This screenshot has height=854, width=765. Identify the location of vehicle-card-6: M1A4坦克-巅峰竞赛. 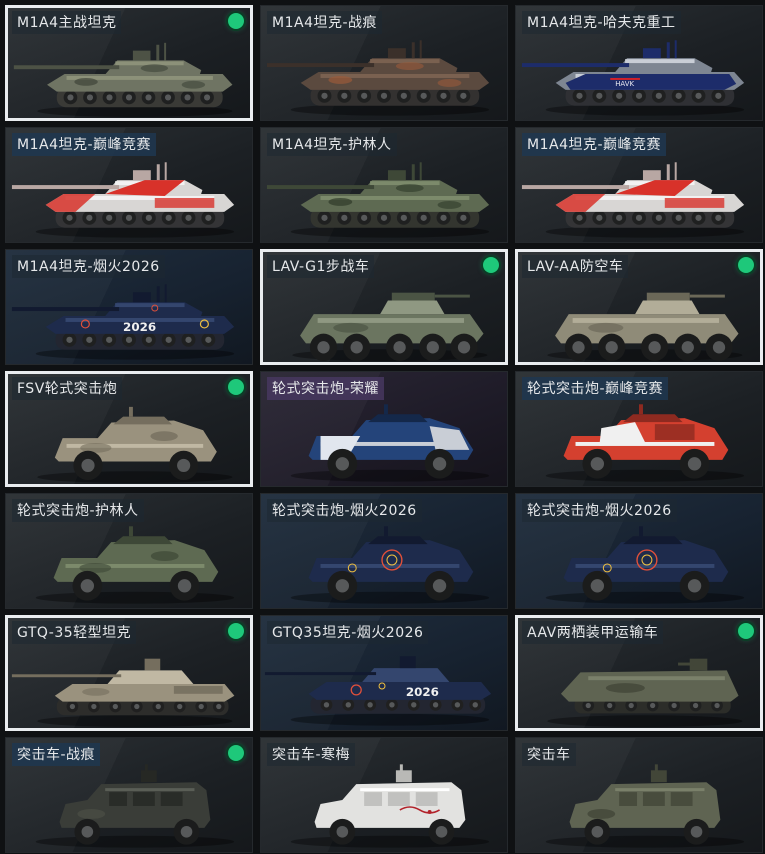
(639, 185).